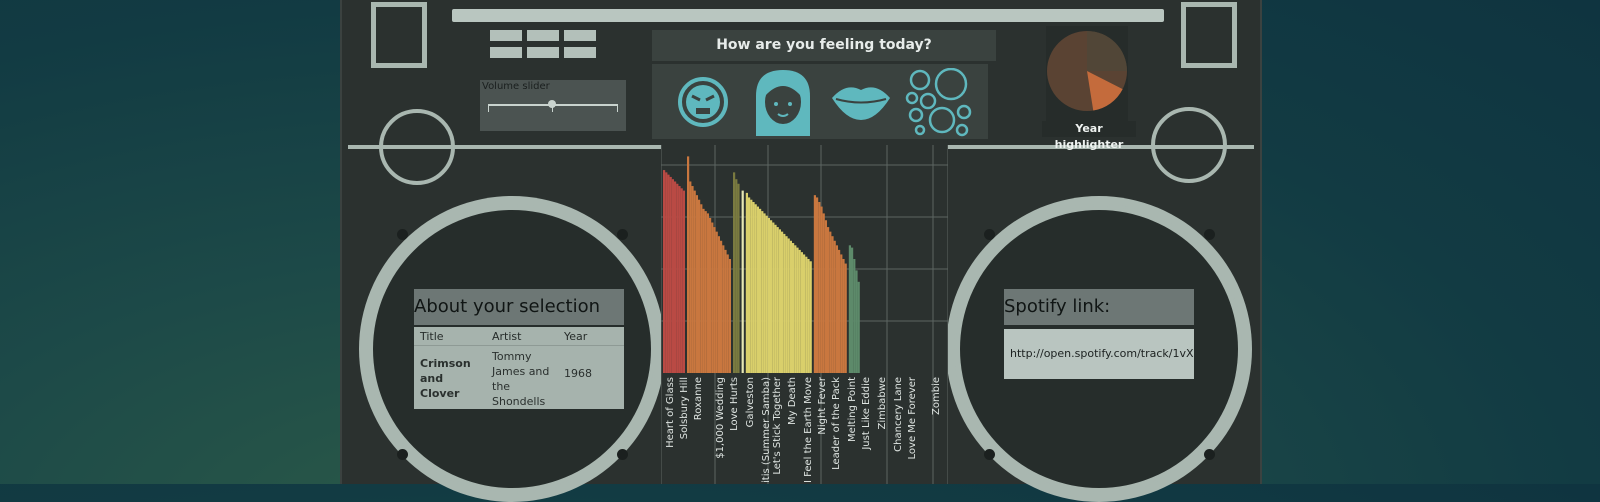 The height and width of the screenshot is (502, 1600). Describe the element at coordinates (1099, 354) in the screenshot. I see `spotify-link: http://open.spotify.com/track/1vXu` at that location.